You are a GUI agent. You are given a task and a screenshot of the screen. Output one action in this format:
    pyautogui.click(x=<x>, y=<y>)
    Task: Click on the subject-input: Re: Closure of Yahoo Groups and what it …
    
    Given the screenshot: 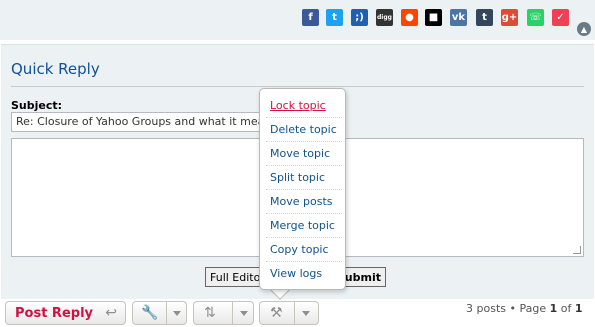 What is the action you would take?
    pyautogui.click(x=150, y=122)
    